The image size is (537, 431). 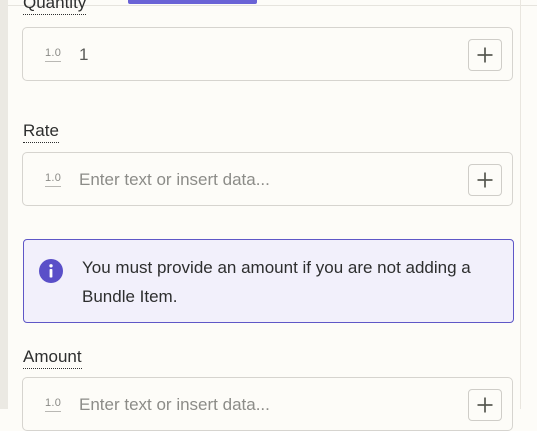 I want to click on info-icon, so click(x=51, y=271).